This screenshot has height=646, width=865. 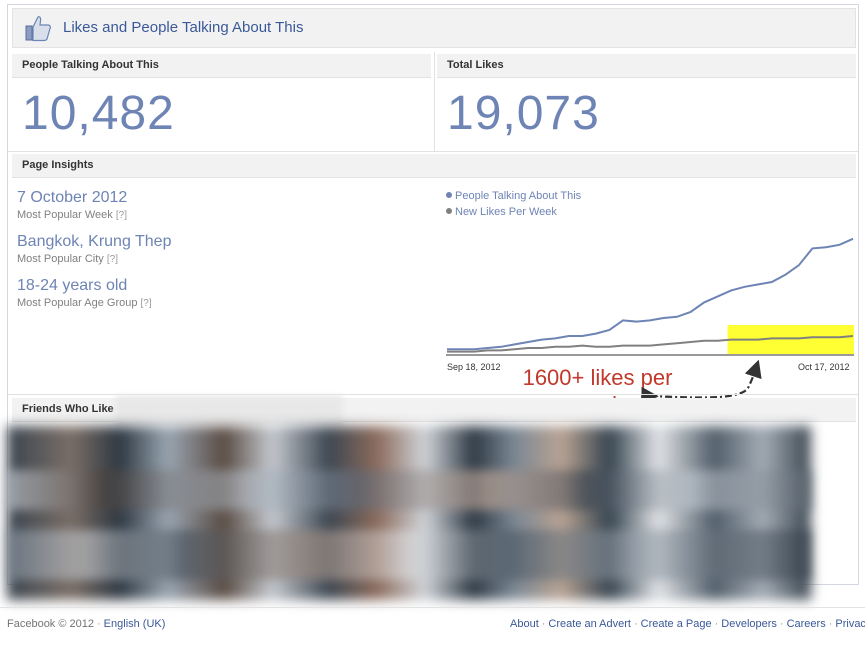 What do you see at coordinates (523, 113) in the screenshot?
I see `likes-count: 19,073` at bounding box center [523, 113].